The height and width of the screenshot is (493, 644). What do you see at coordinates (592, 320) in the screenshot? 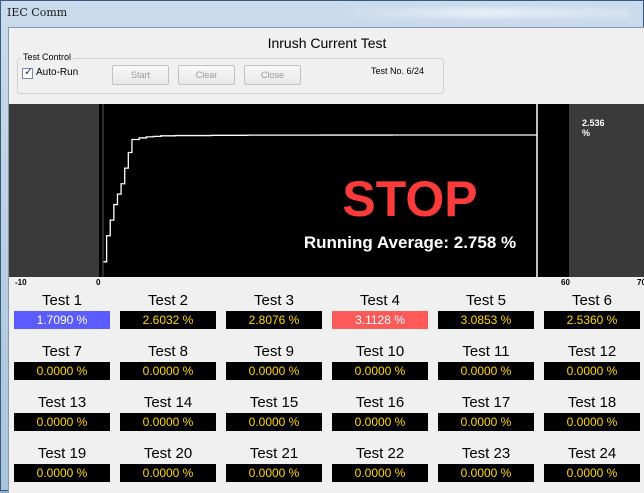
I see `test-value: 2.5360 %` at bounding box center [592, 320].